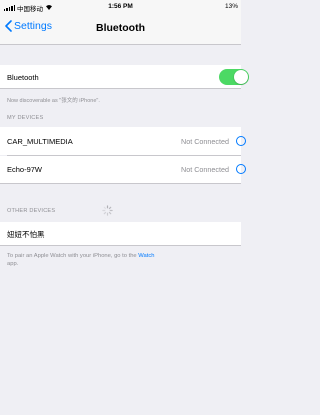 The width and height of the screenshot is (320, 415). Describe the element at coordinates (120, 233) in the screenshot. I see `device-row: 妞妞不怕黑` at that location.